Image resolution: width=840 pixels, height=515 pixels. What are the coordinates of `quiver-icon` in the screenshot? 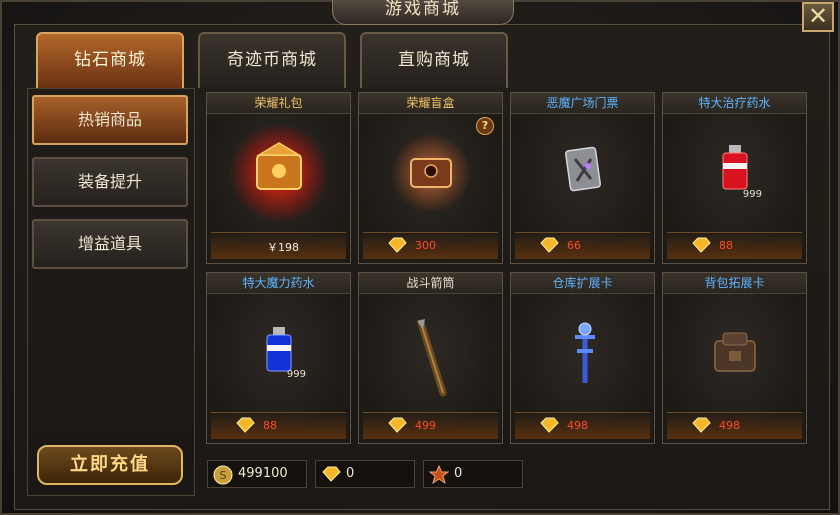 It's located at (432, 358).